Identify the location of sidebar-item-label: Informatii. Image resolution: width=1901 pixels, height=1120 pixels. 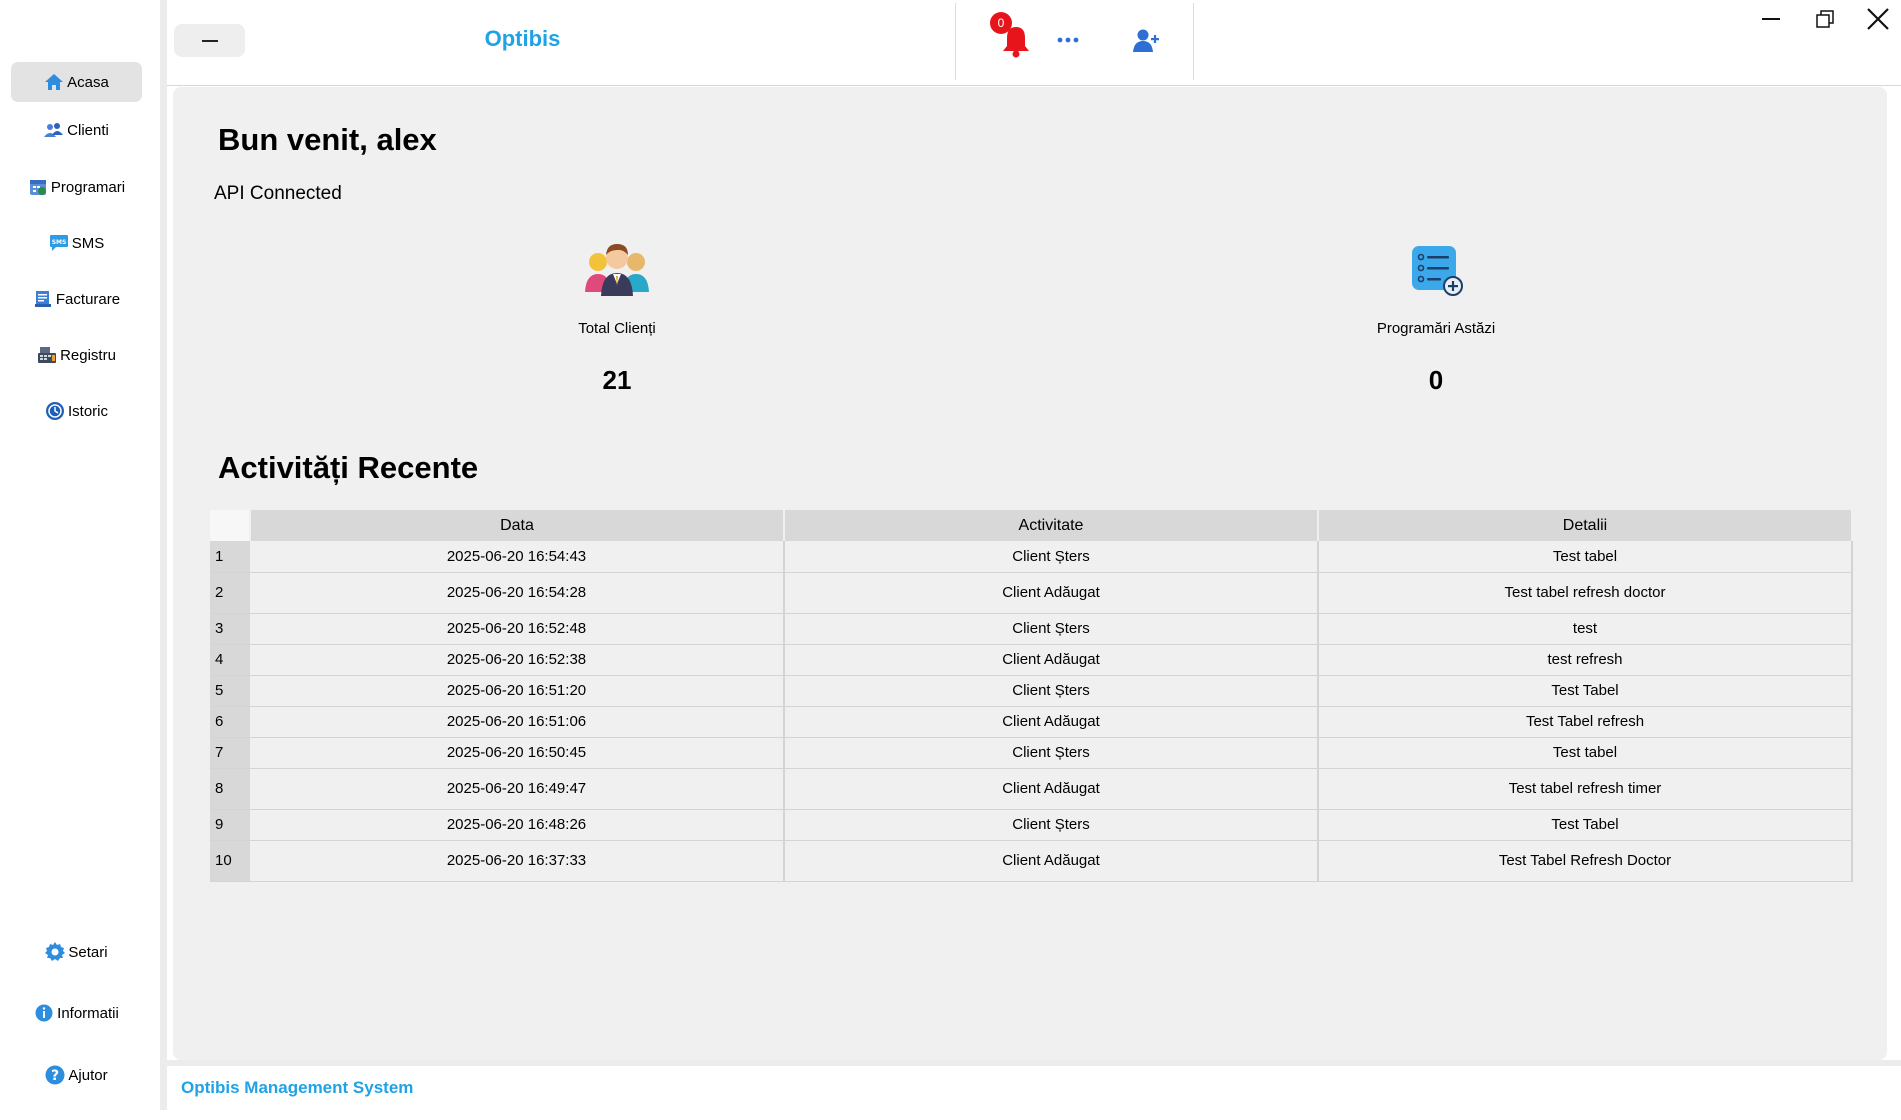
(88, 1013).